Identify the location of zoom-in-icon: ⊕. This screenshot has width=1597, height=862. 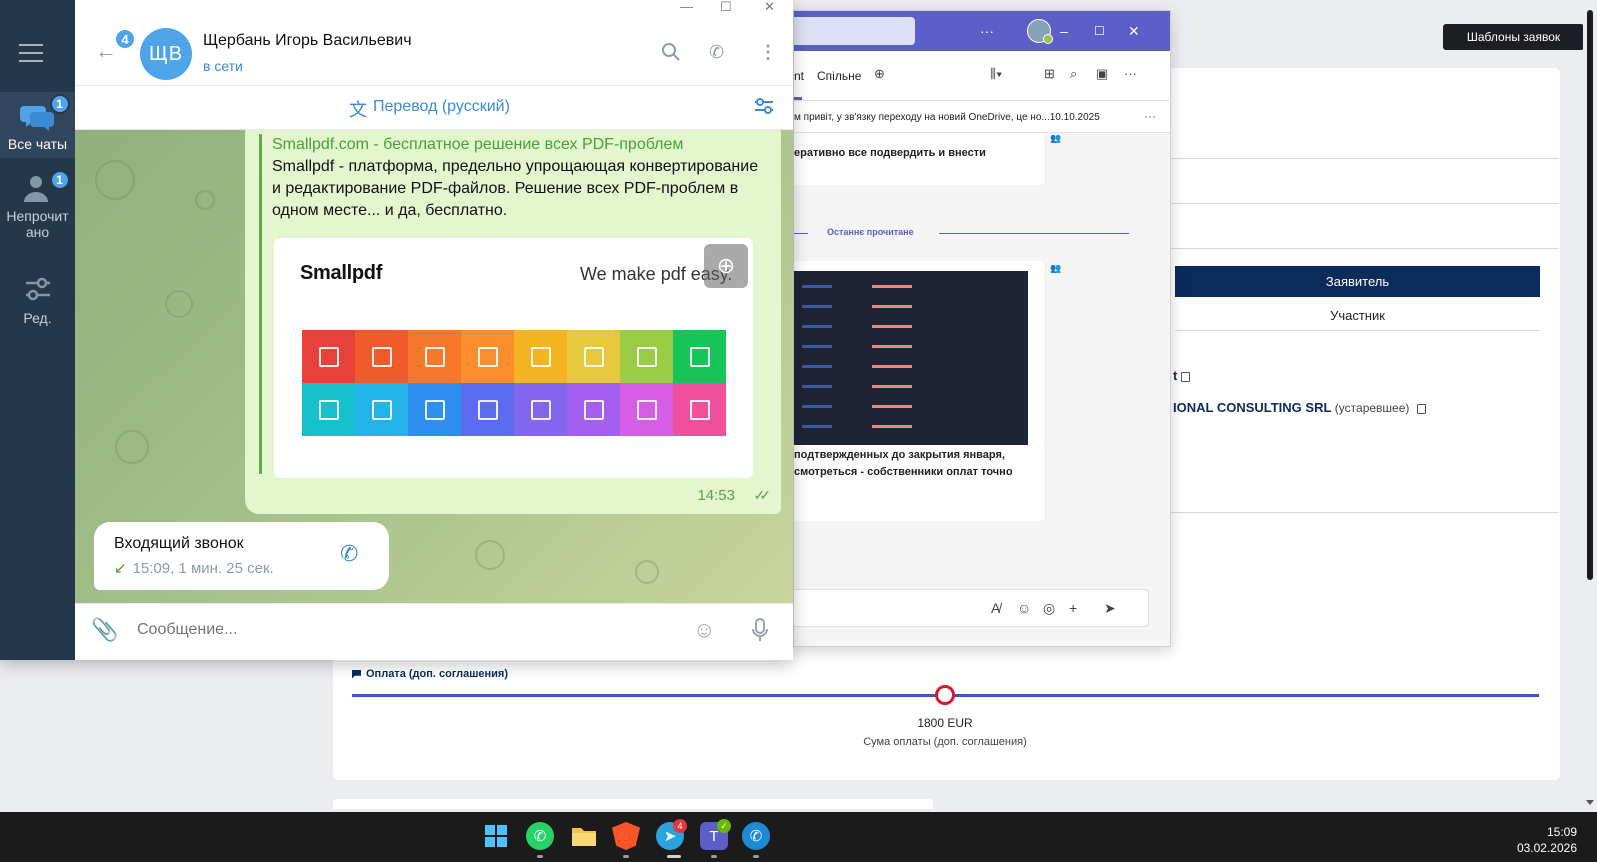
(726, 266).